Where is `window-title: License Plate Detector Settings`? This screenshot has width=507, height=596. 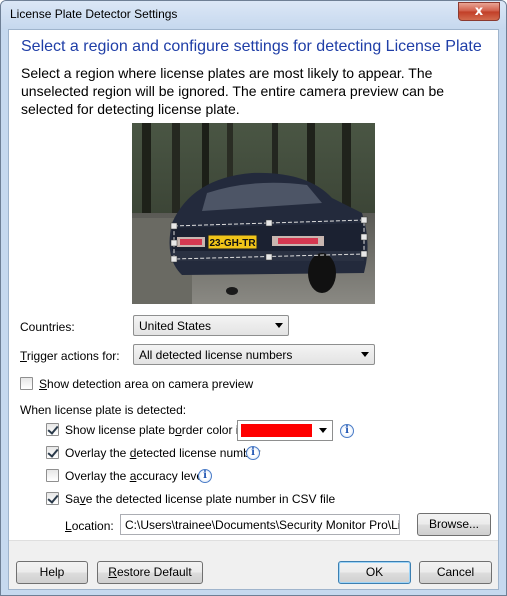
window-title: License Plate Detector Settings is located at coordinates (94, 14).